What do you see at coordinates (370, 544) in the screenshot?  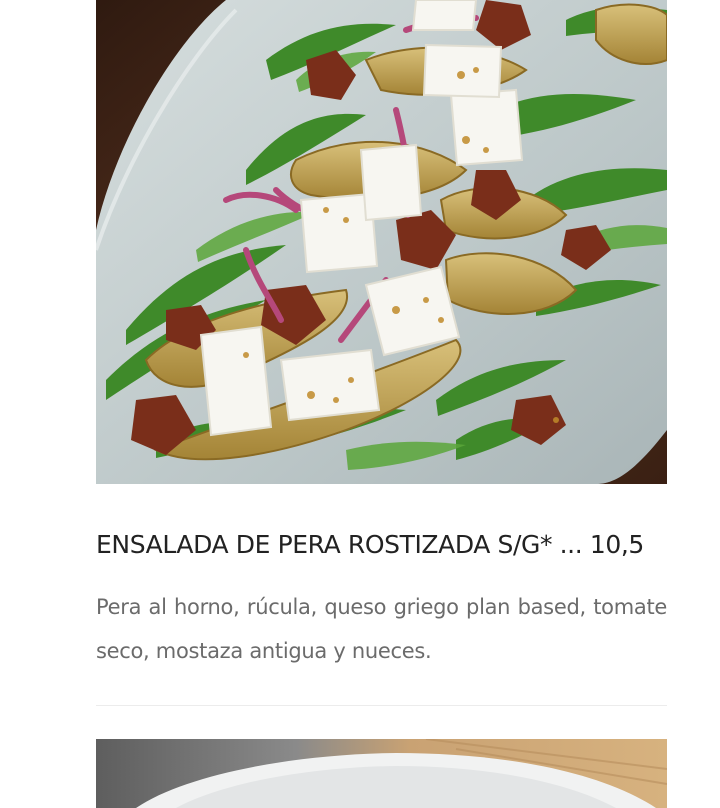 I see `dish-title: ENSALADA DE PERA ROSTIZADA S/G* ... 10,5` at bounding box center [370, 544].